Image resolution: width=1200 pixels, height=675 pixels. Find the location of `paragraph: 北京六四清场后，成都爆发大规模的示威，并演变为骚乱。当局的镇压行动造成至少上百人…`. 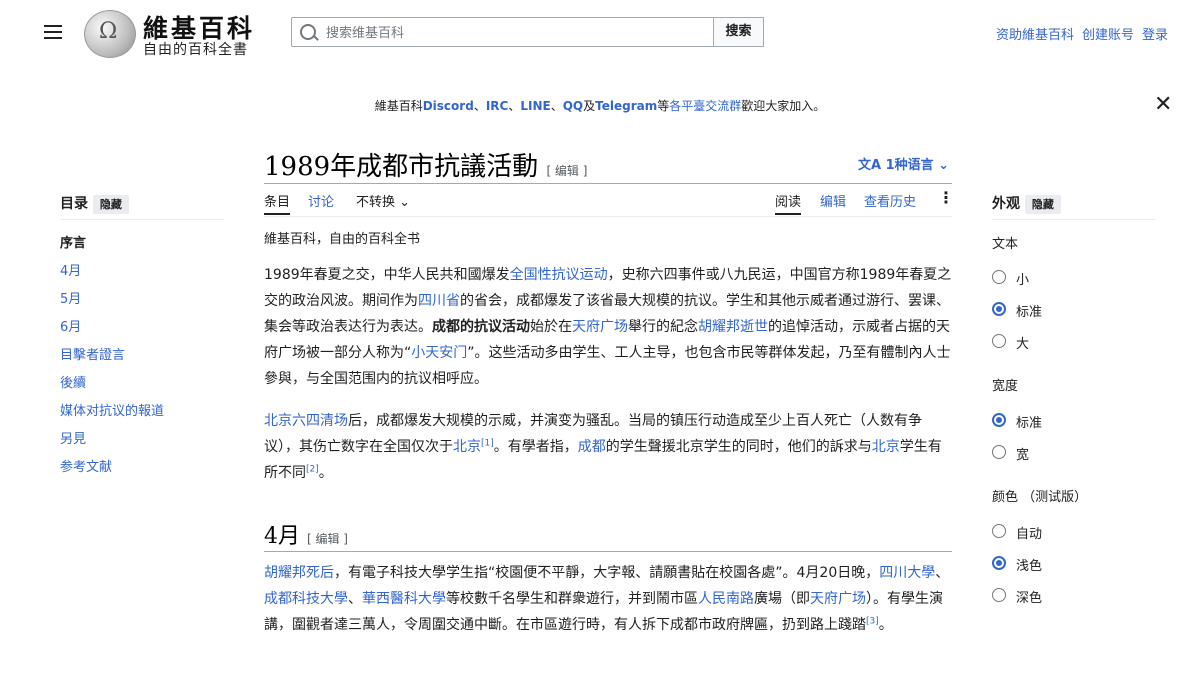

paragraph: 北京六四清场后，成都爆发大规模的示威，并演变为骚乱。当局的镇压行动造成至少上百人… is located at coordinates (609, 447).